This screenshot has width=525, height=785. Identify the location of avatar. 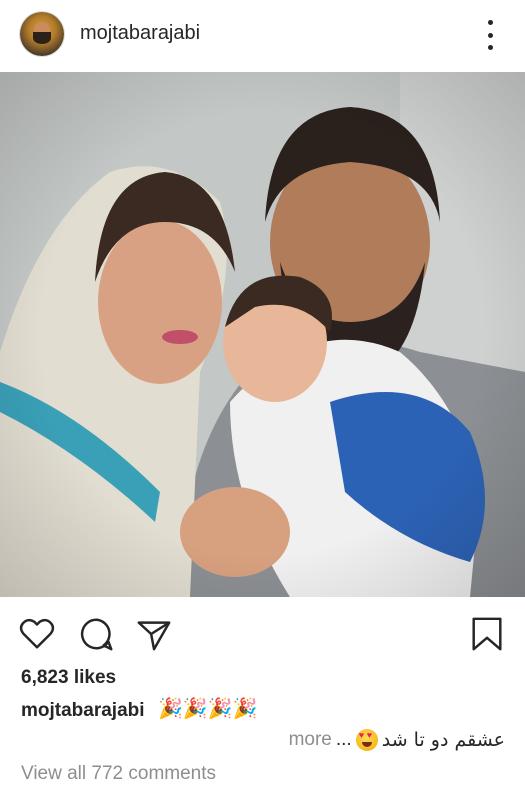
(42, 34).